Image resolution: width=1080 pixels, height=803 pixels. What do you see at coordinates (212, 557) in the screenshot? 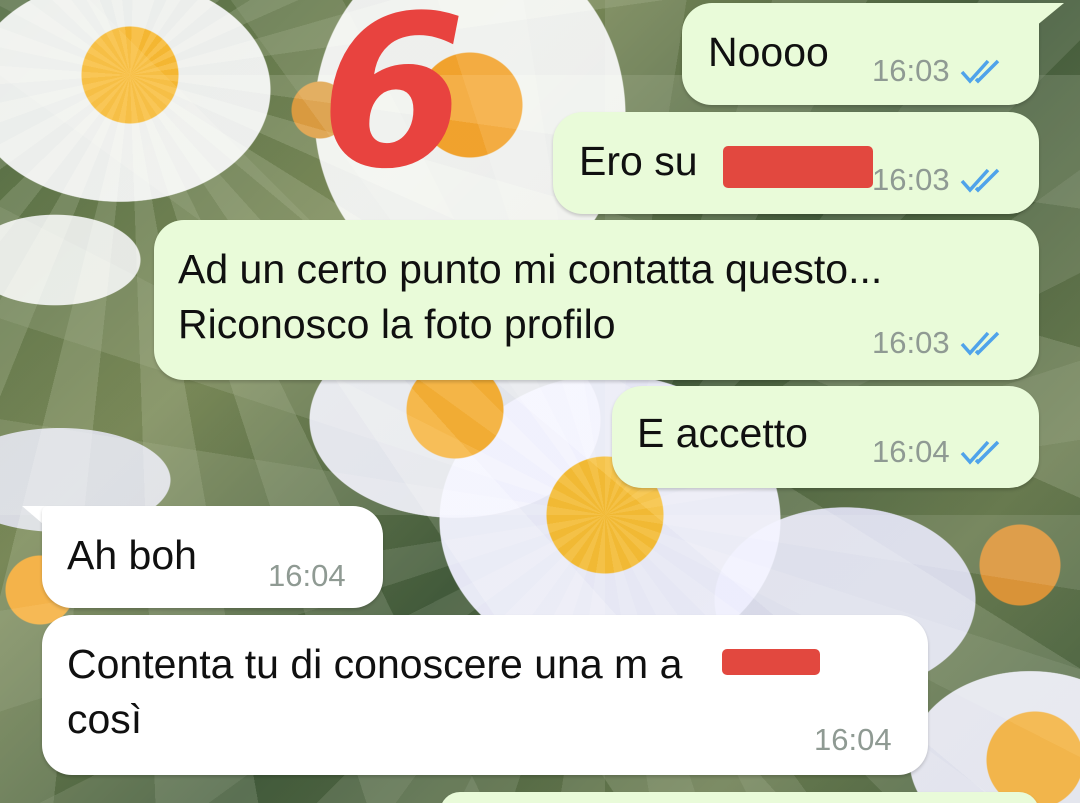
I see `message-bubble-incoming: Ah boh 16:04` at bounding box center [212, 557].